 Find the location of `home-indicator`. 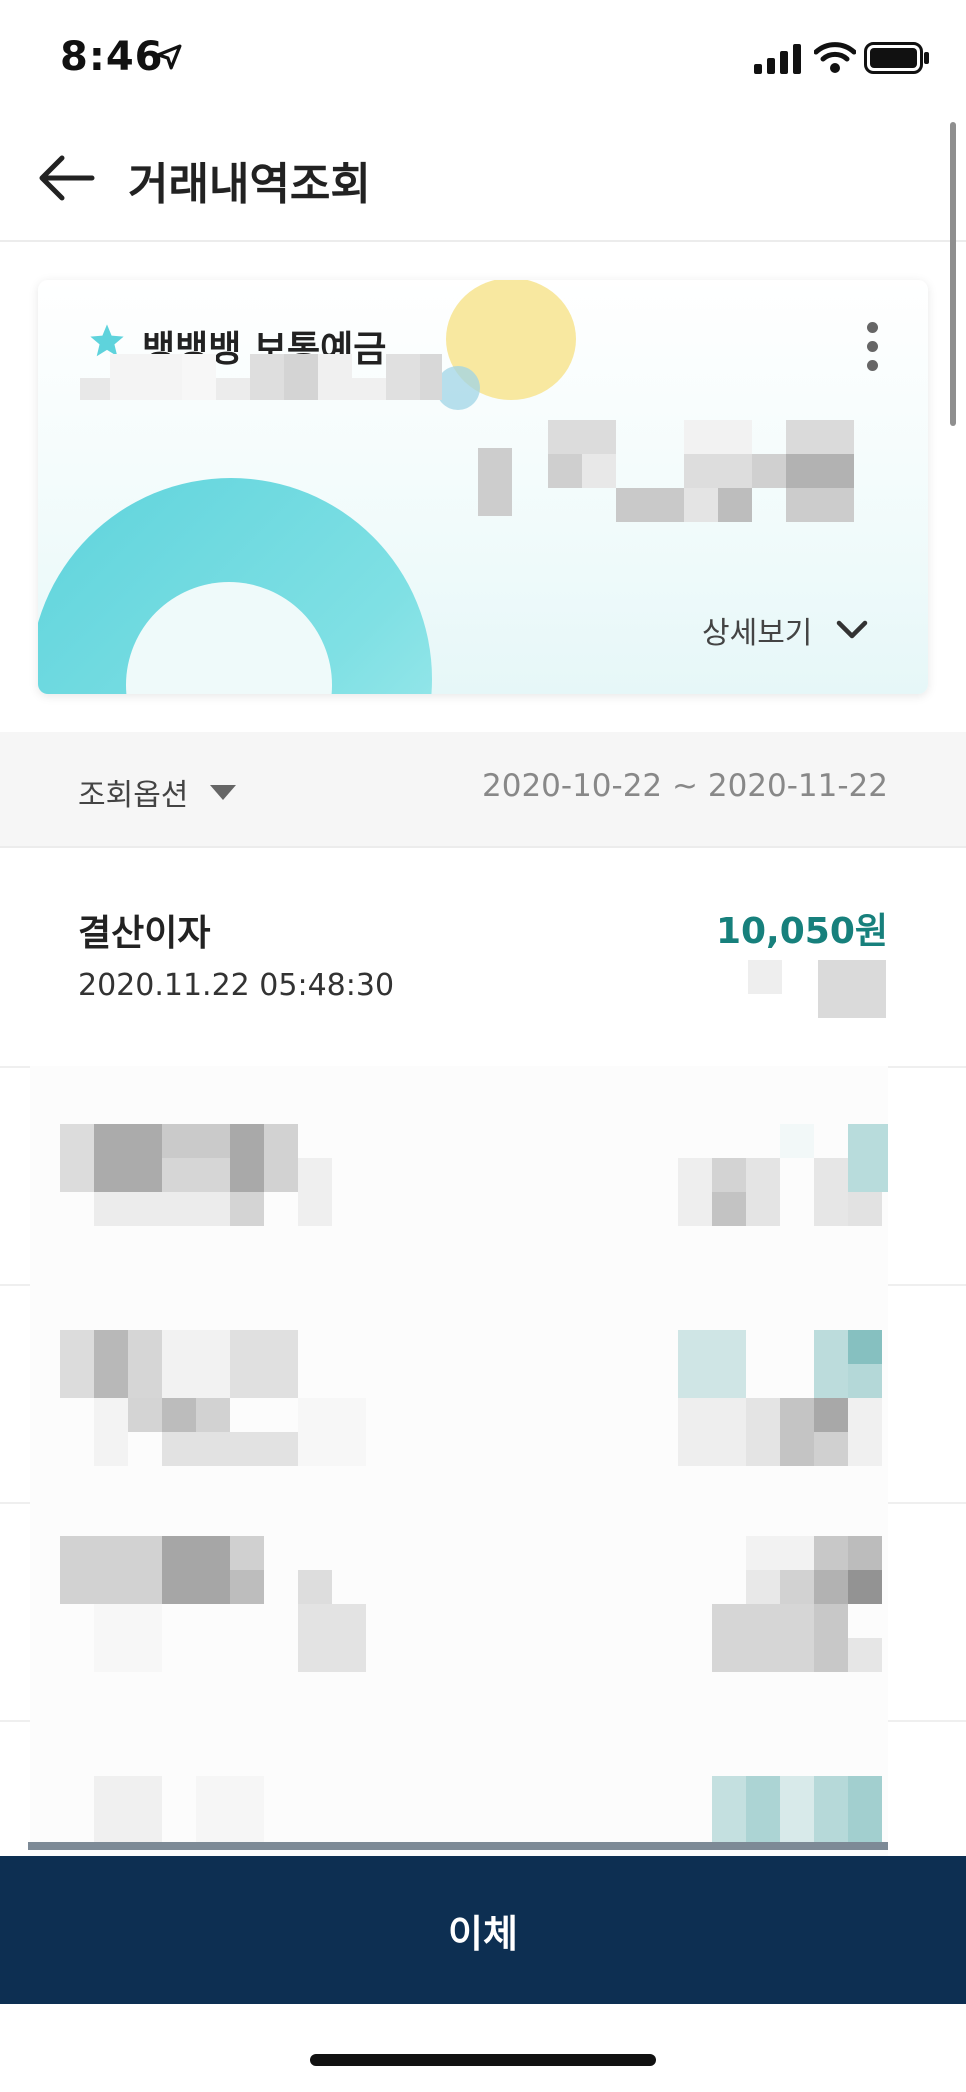

home-indicator is located at coordinates (483, 2060).